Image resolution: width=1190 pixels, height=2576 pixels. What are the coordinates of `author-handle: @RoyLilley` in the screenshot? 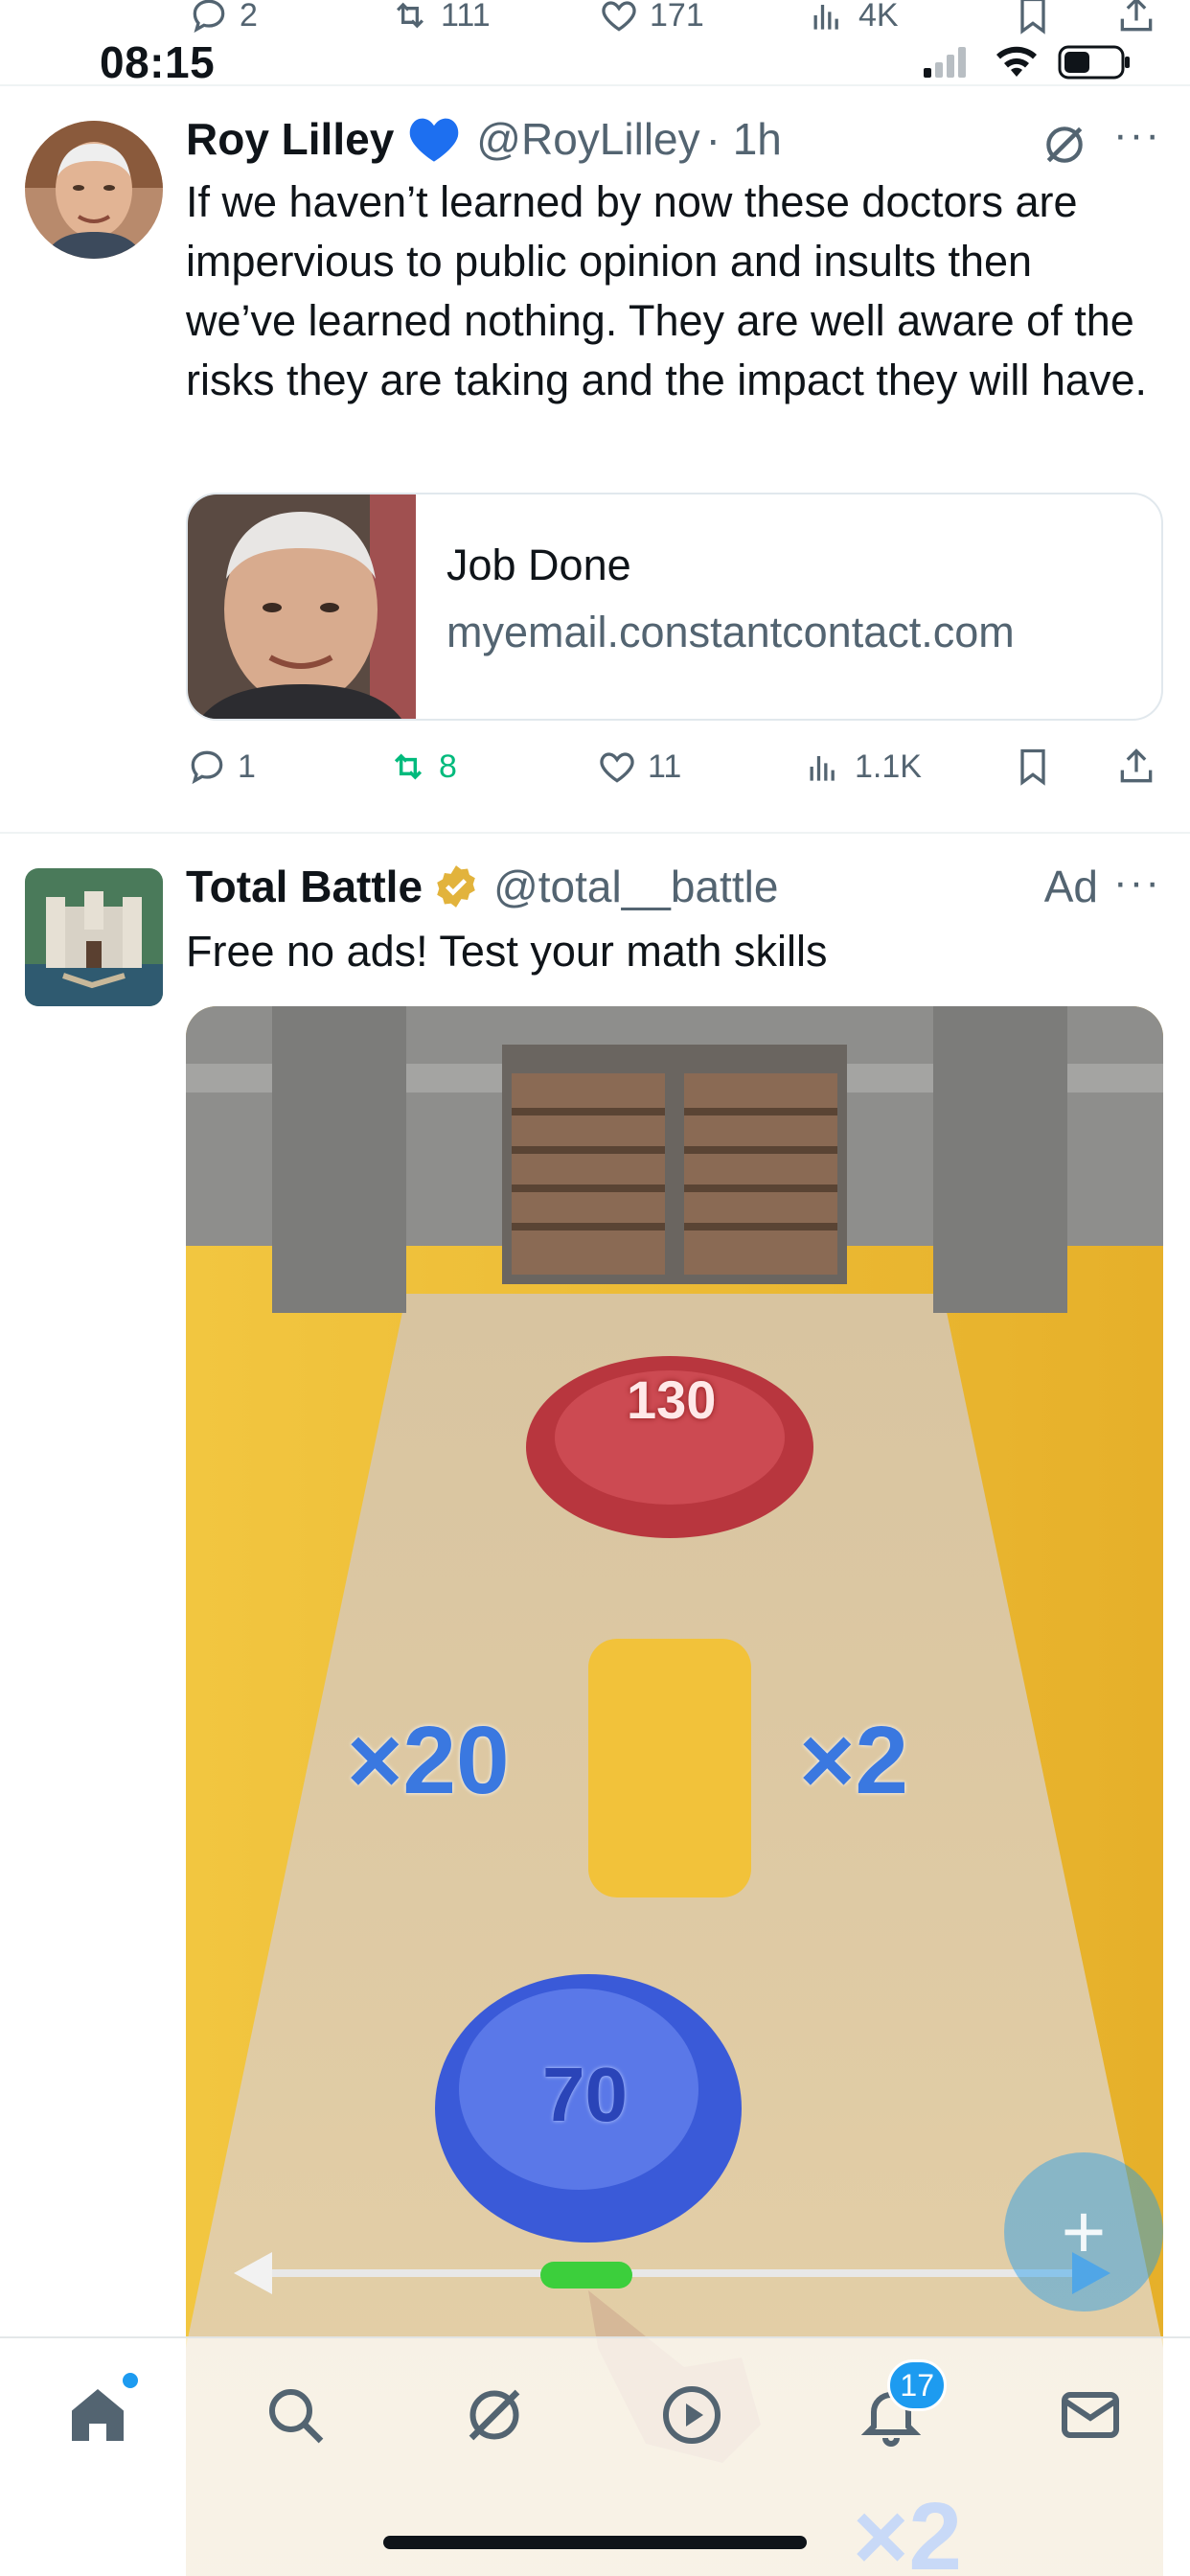 It's located at (588, 139).